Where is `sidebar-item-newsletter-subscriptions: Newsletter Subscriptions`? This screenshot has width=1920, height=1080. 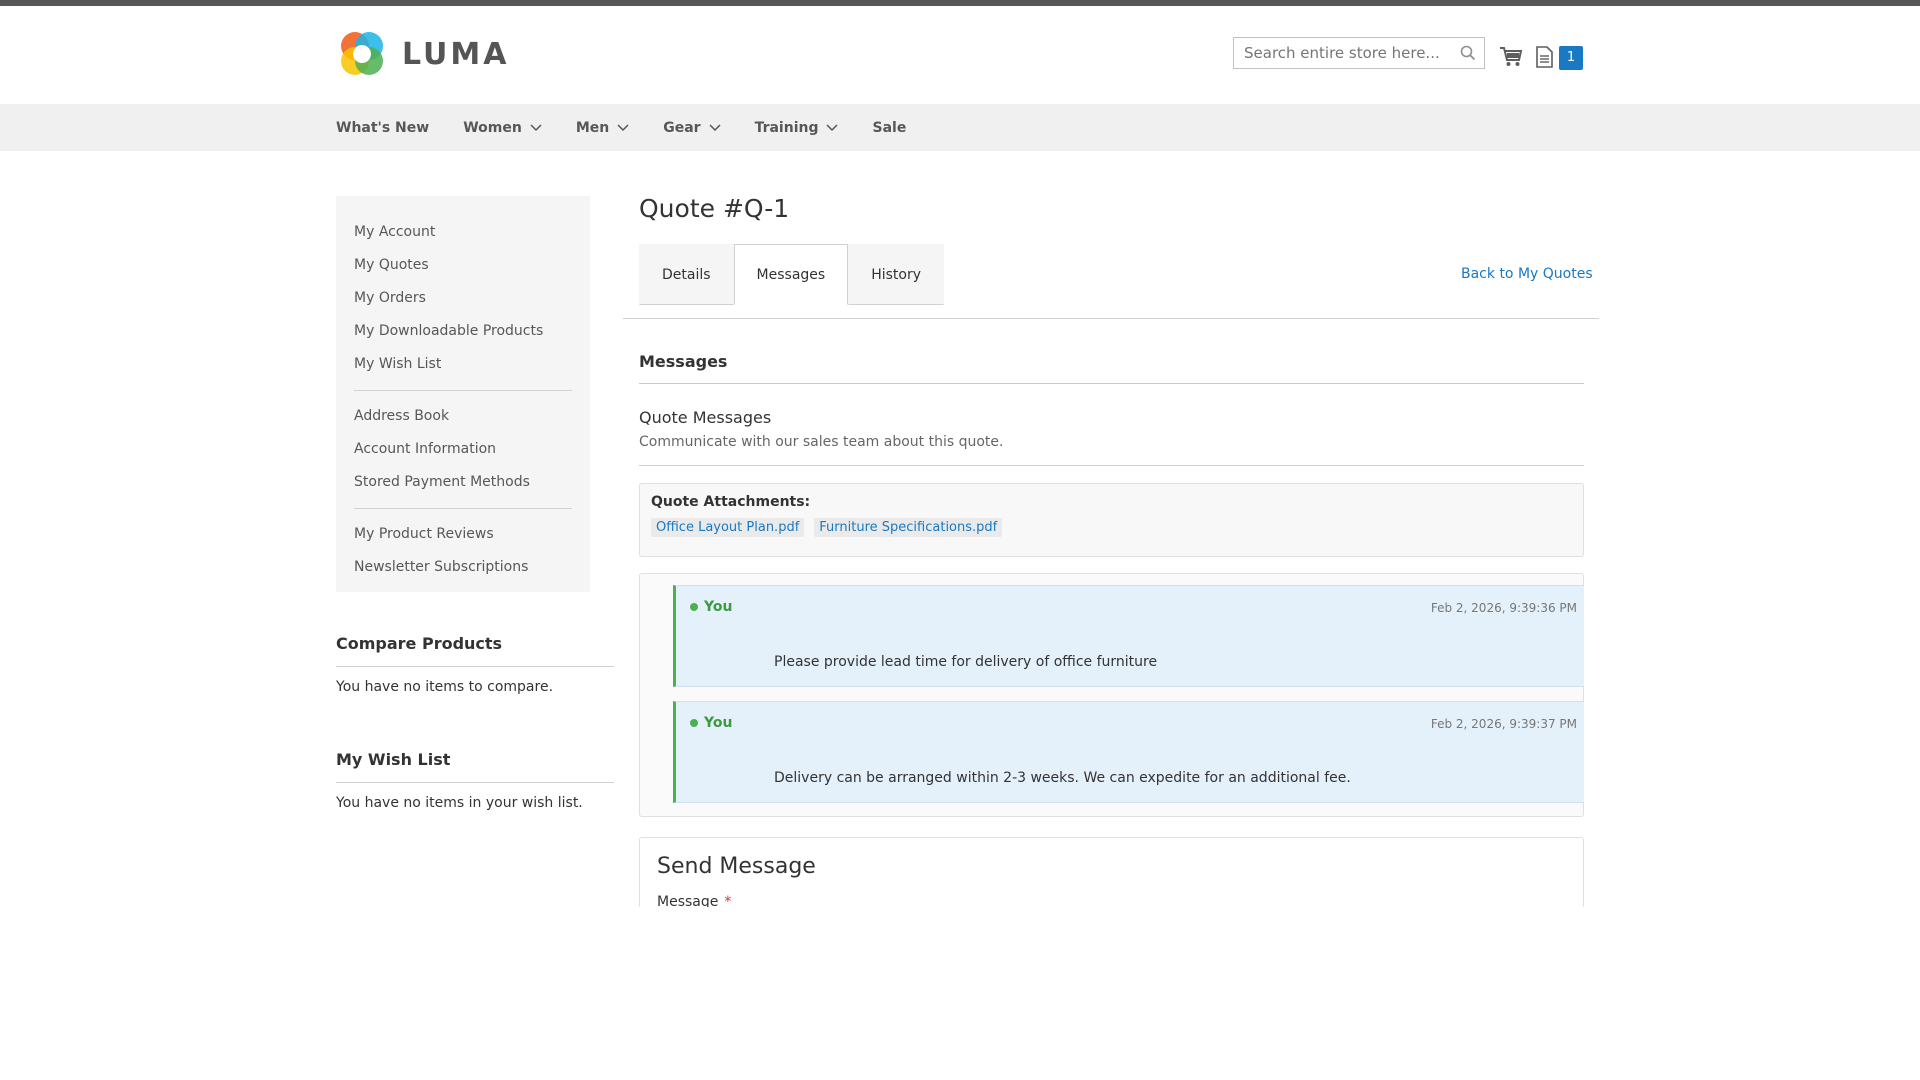 sidebar-item-newsletter-subscriptions: Newsletter Subscriptions is located at coordinates (472, 567).